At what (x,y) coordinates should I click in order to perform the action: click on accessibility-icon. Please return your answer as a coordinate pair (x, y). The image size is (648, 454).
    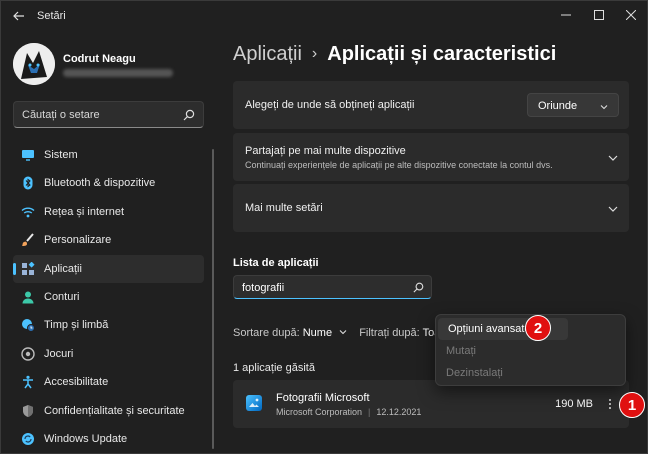
    Looking at the image, I should click on (28, 382).